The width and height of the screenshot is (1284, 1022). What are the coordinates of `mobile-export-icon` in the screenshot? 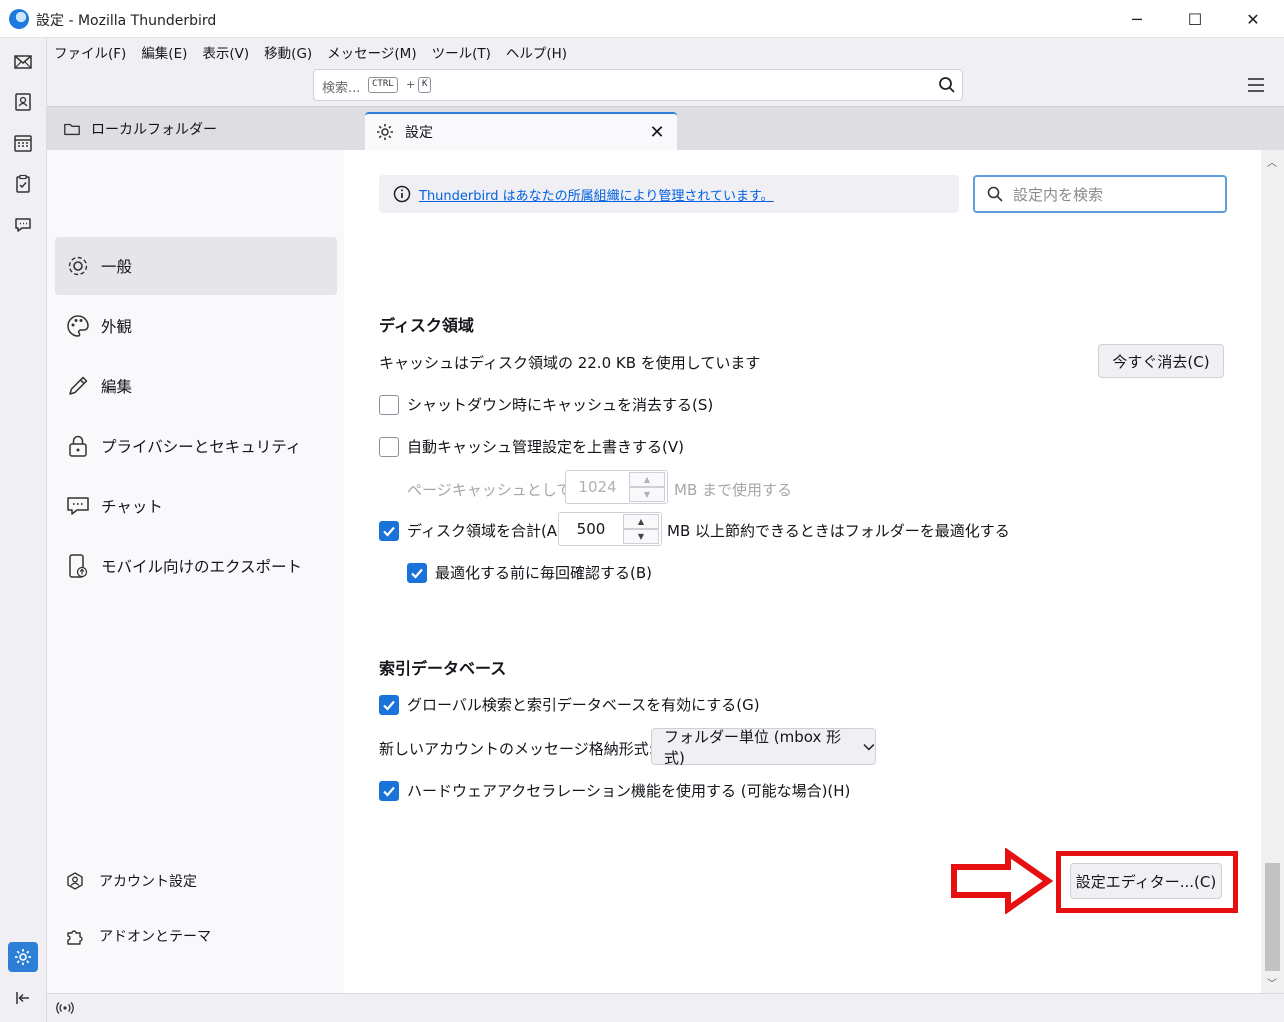 It's located at (78, 566).